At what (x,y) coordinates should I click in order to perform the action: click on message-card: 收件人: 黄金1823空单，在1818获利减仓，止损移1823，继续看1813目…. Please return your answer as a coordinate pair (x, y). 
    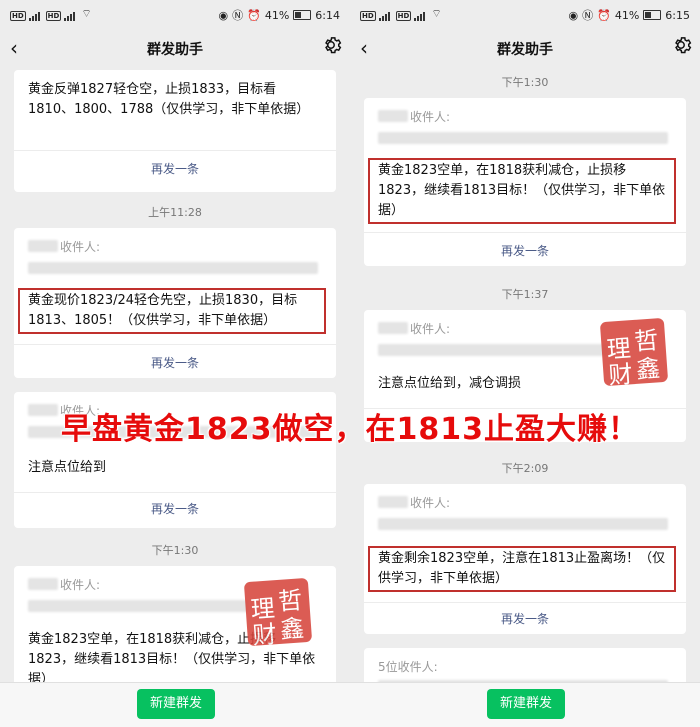
    Looking at the image, I should click on (525, 182).